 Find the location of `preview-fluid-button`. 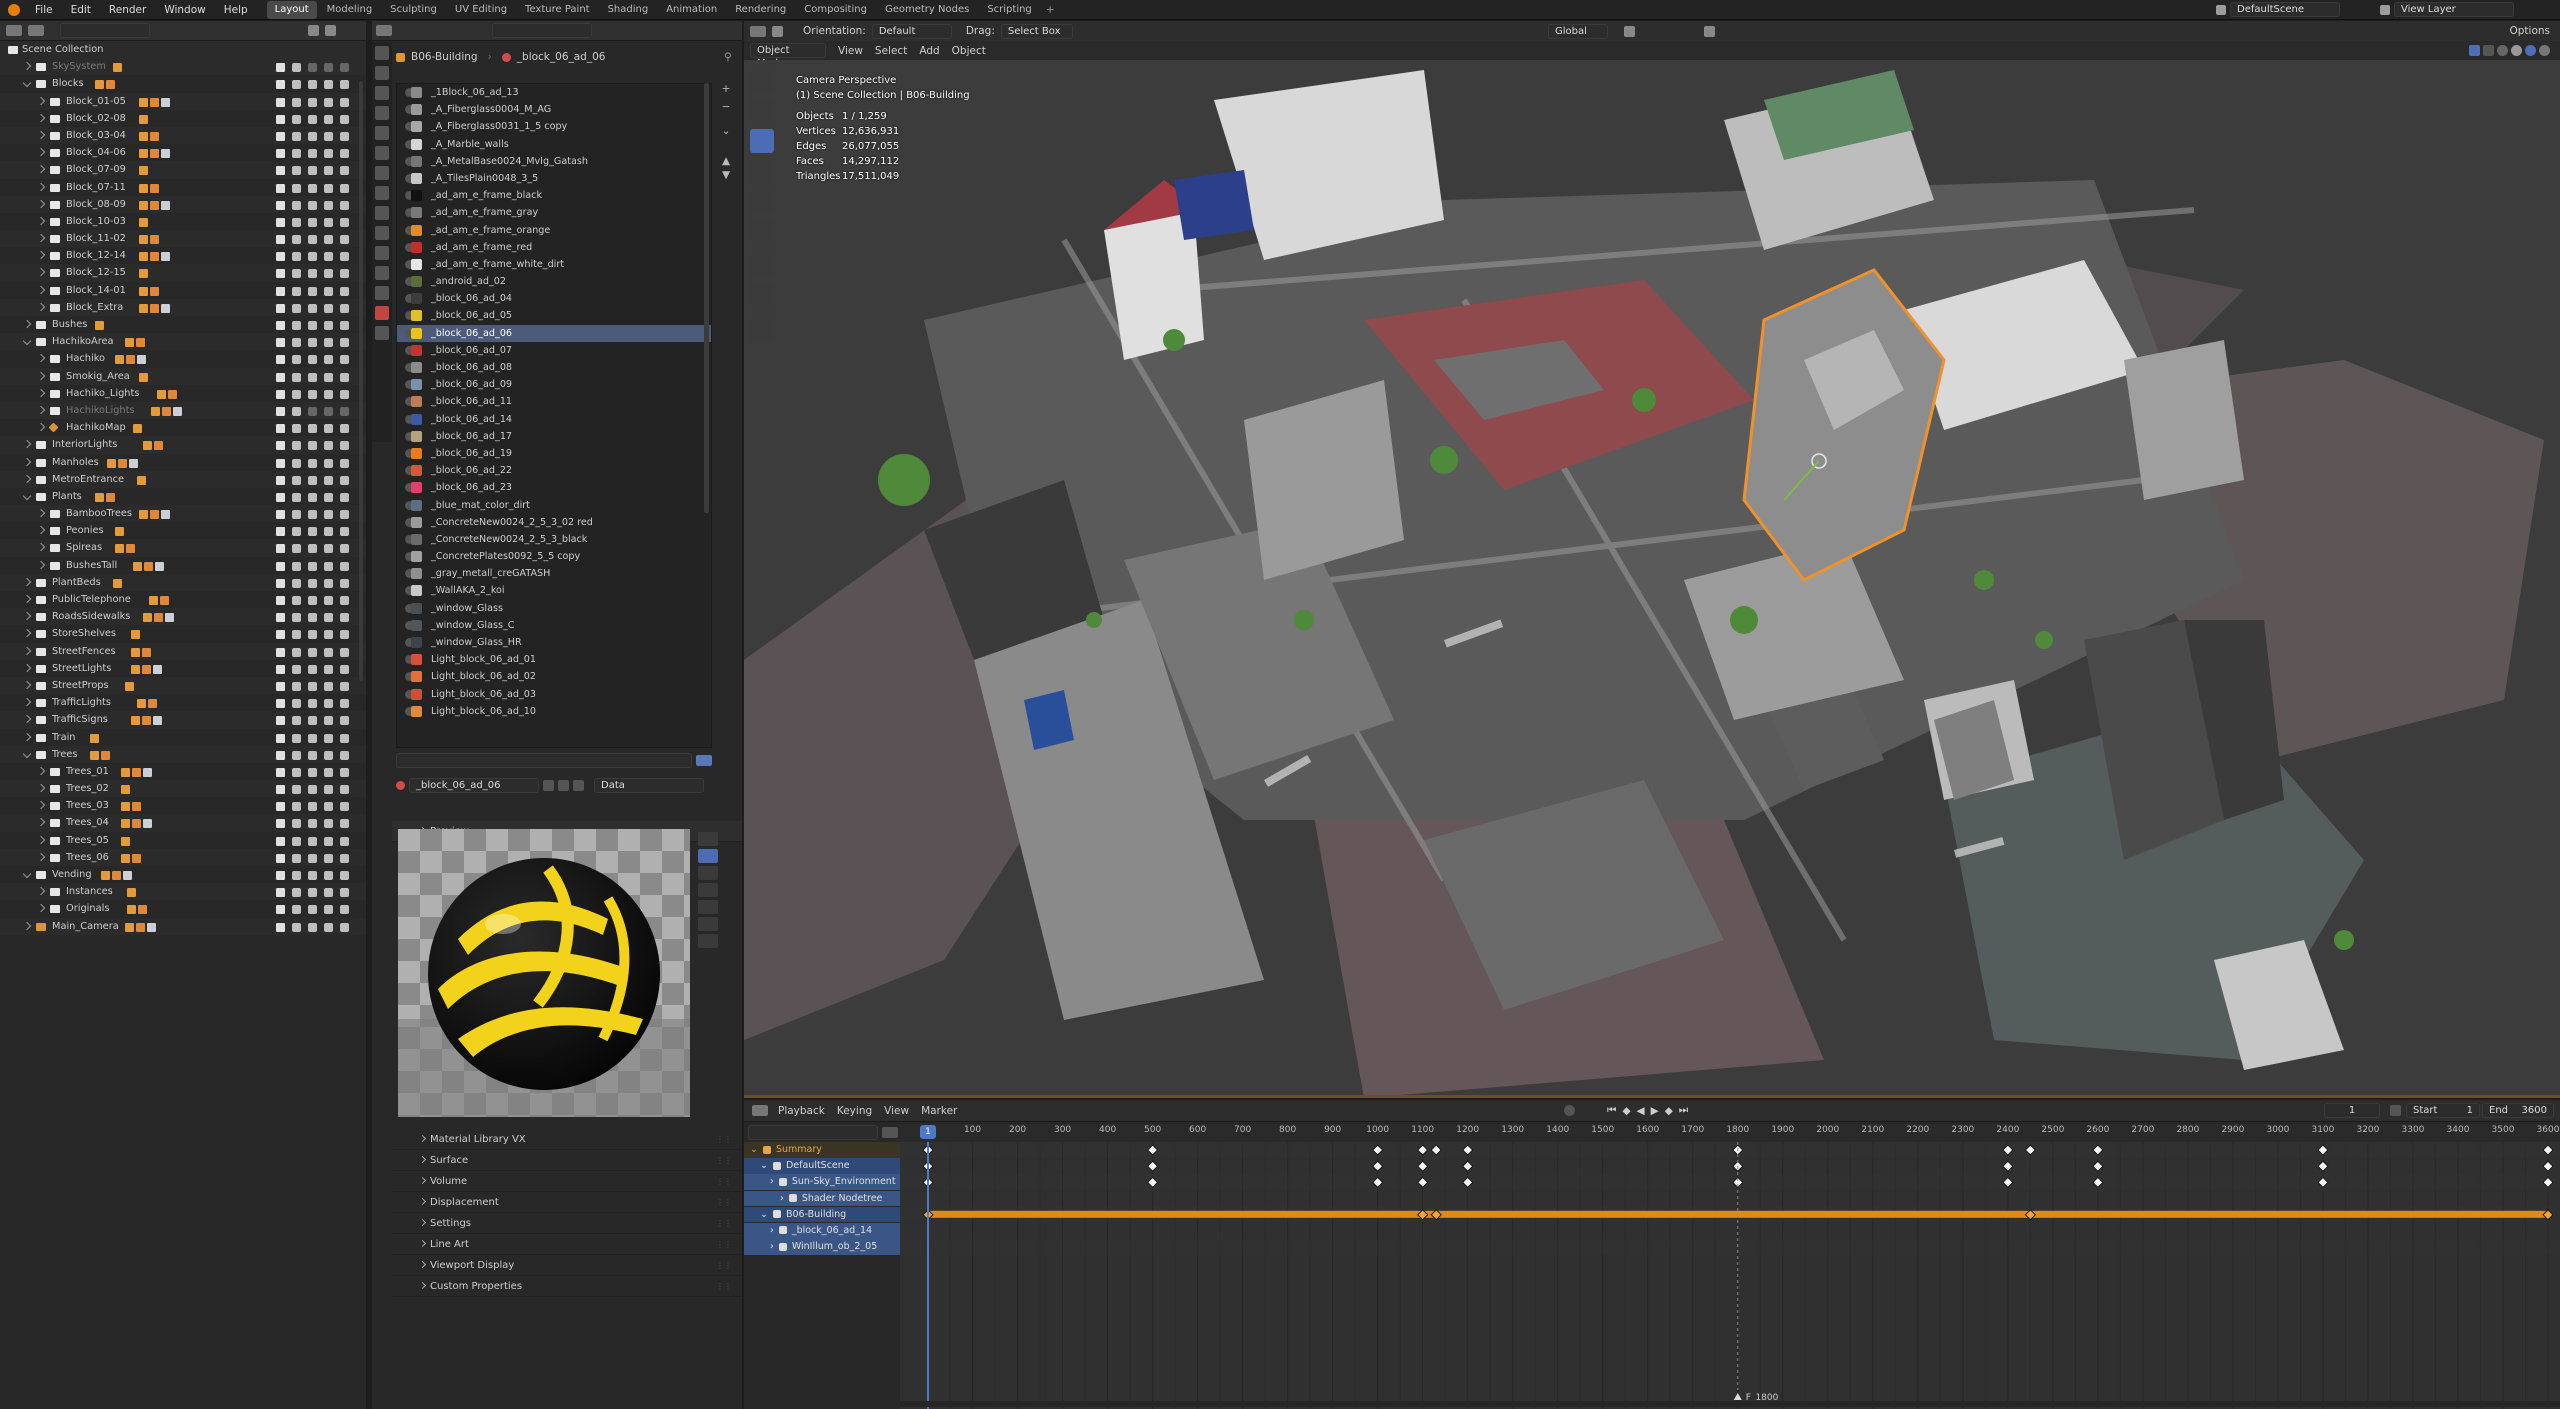

preview-fluid-button is located at coordinates (708, 941).